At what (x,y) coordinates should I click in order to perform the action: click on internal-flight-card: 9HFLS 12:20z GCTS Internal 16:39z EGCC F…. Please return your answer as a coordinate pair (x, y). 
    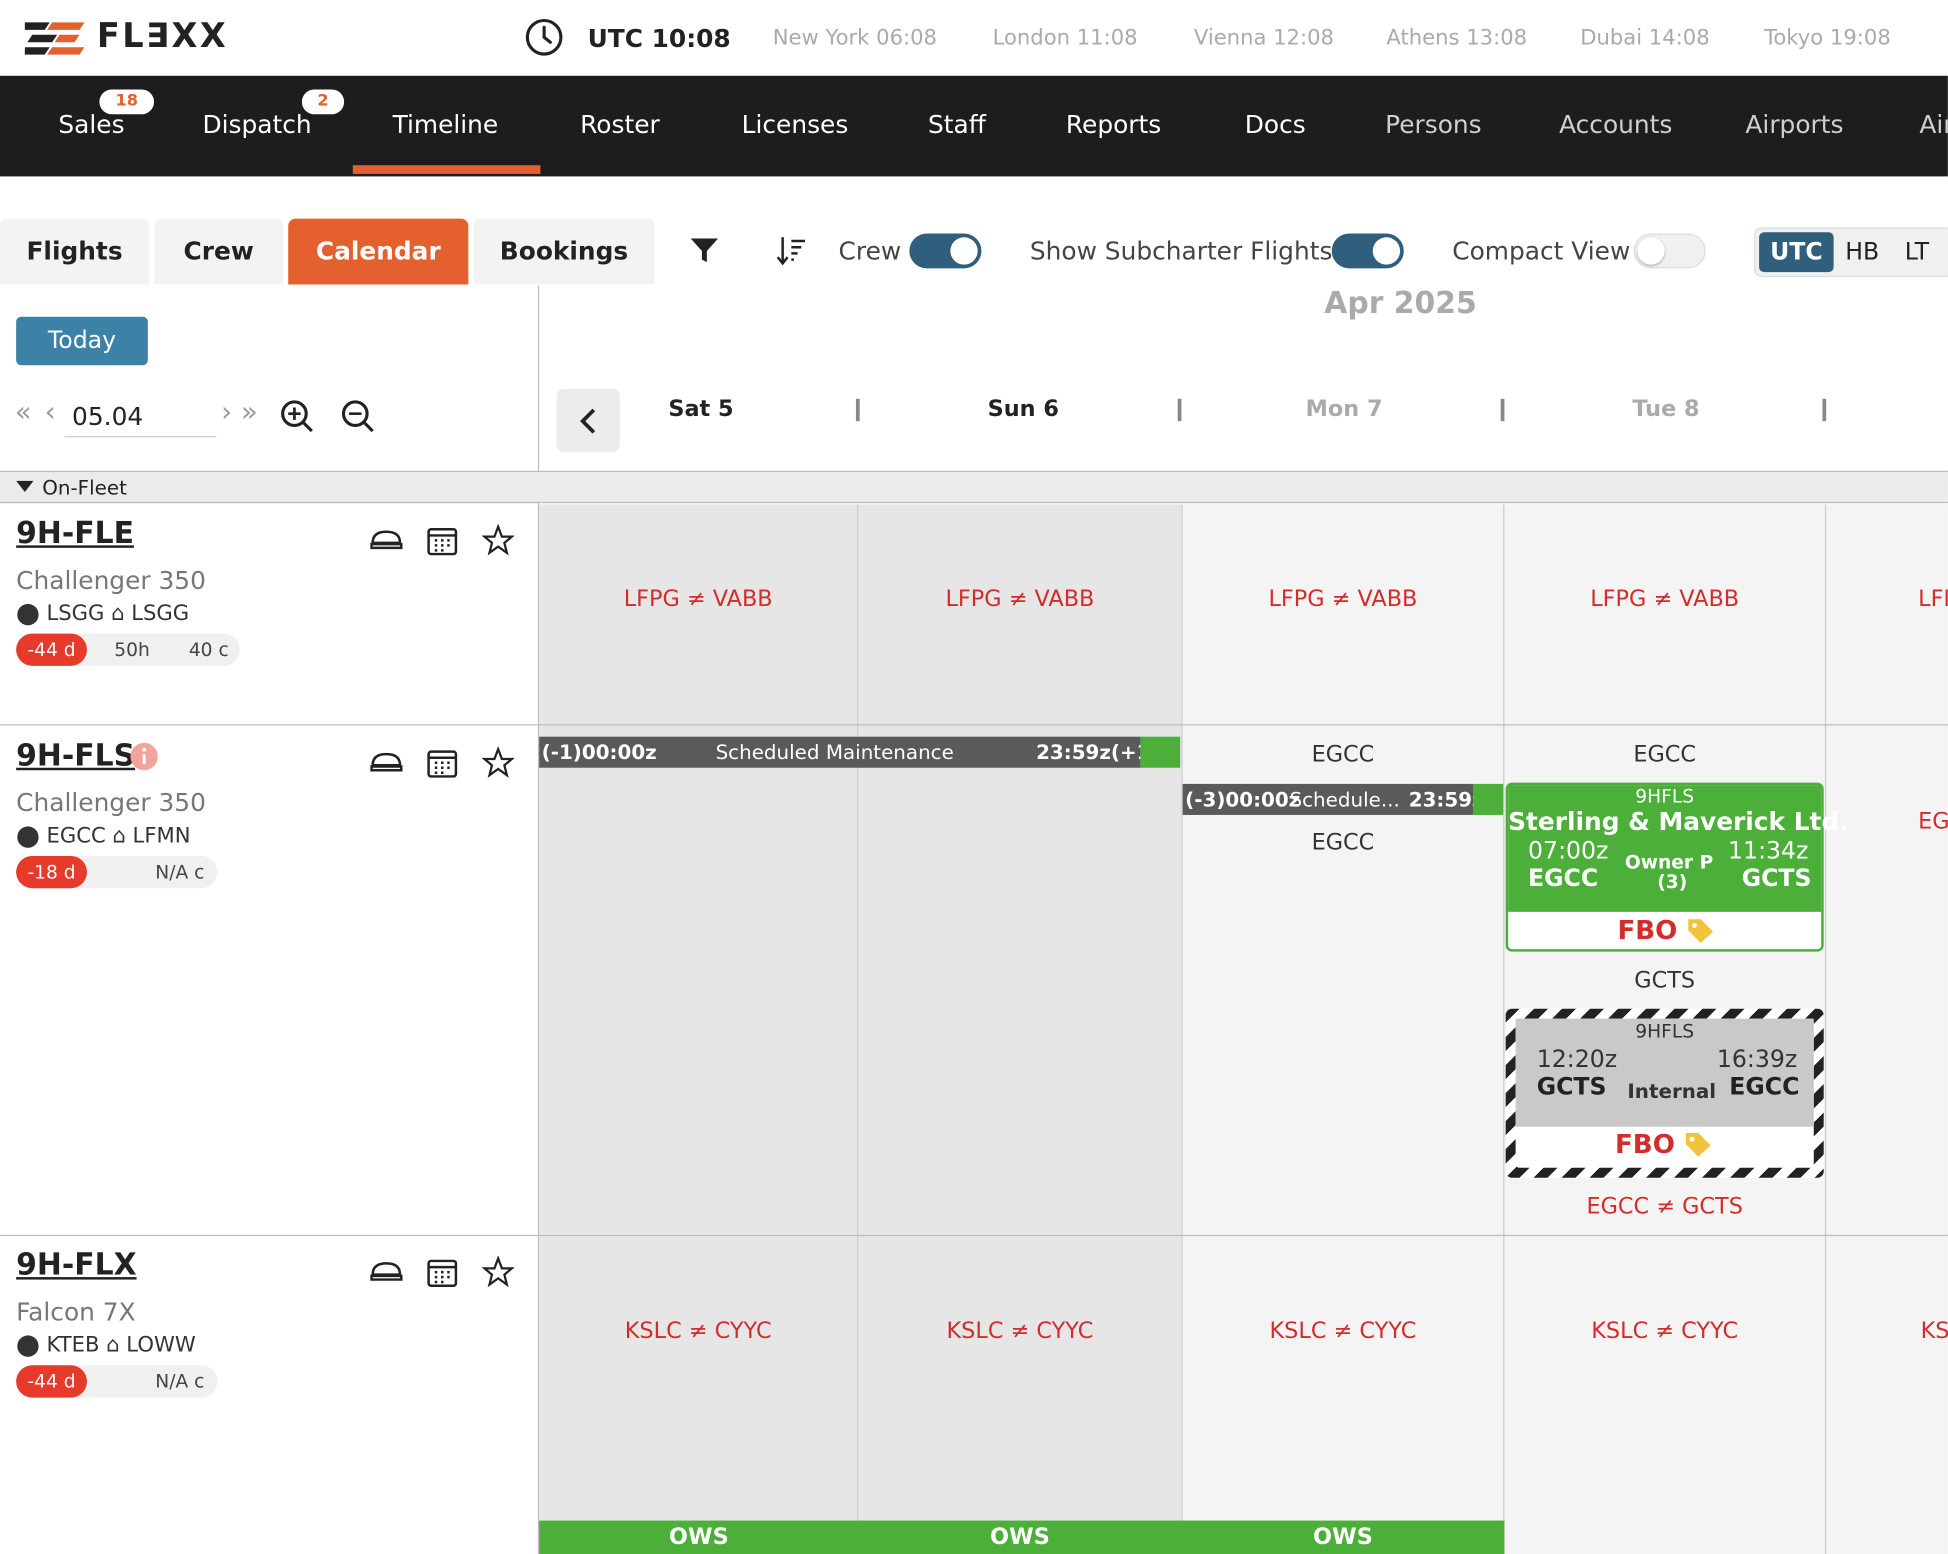
    Looking at the image, I should click on (1664, 1093).